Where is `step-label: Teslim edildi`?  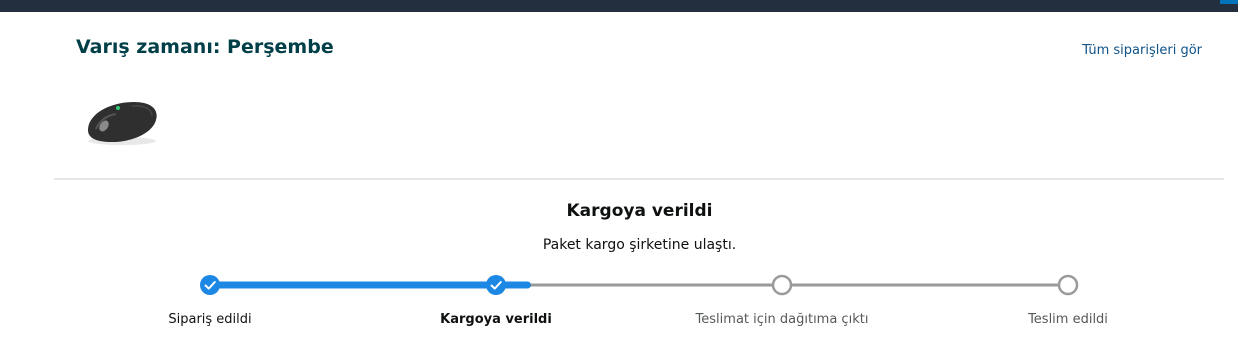 step-label: Teslim edildi is located at coordinates (1068, 319).